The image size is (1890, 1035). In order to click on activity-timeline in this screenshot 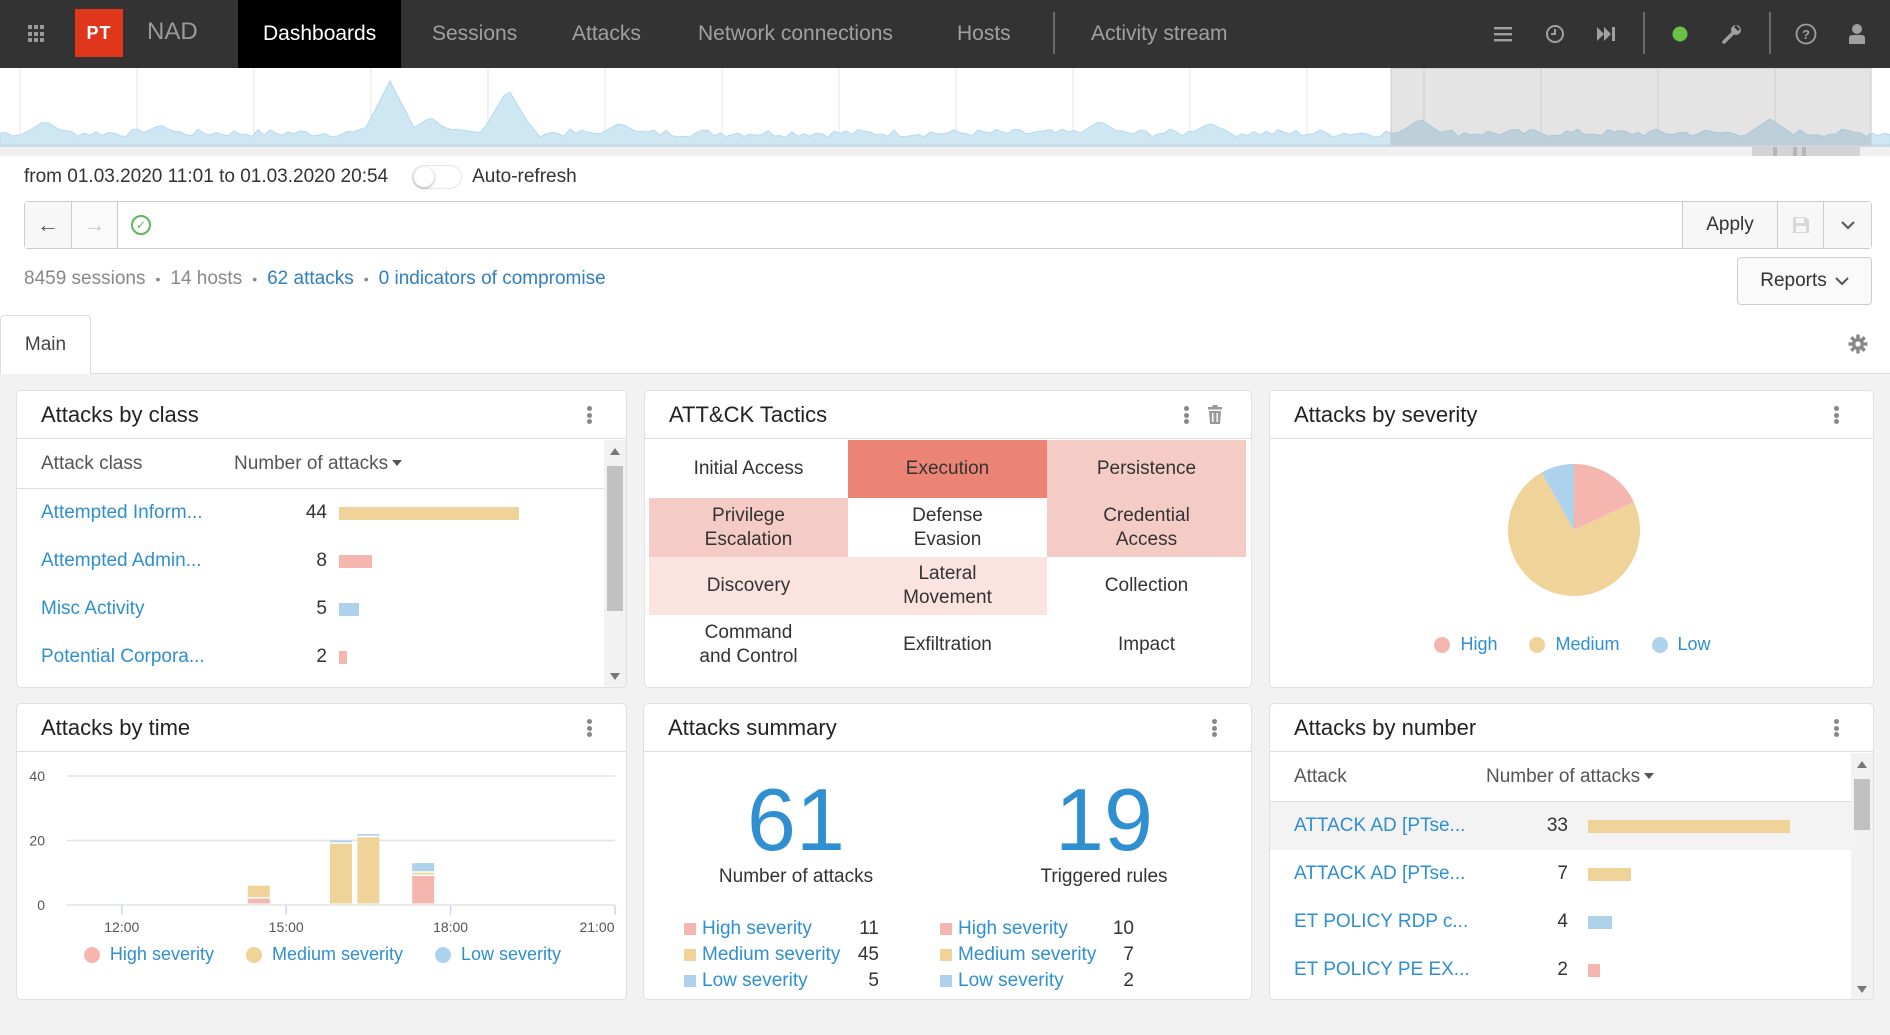, I will do `click(945, 112)`.